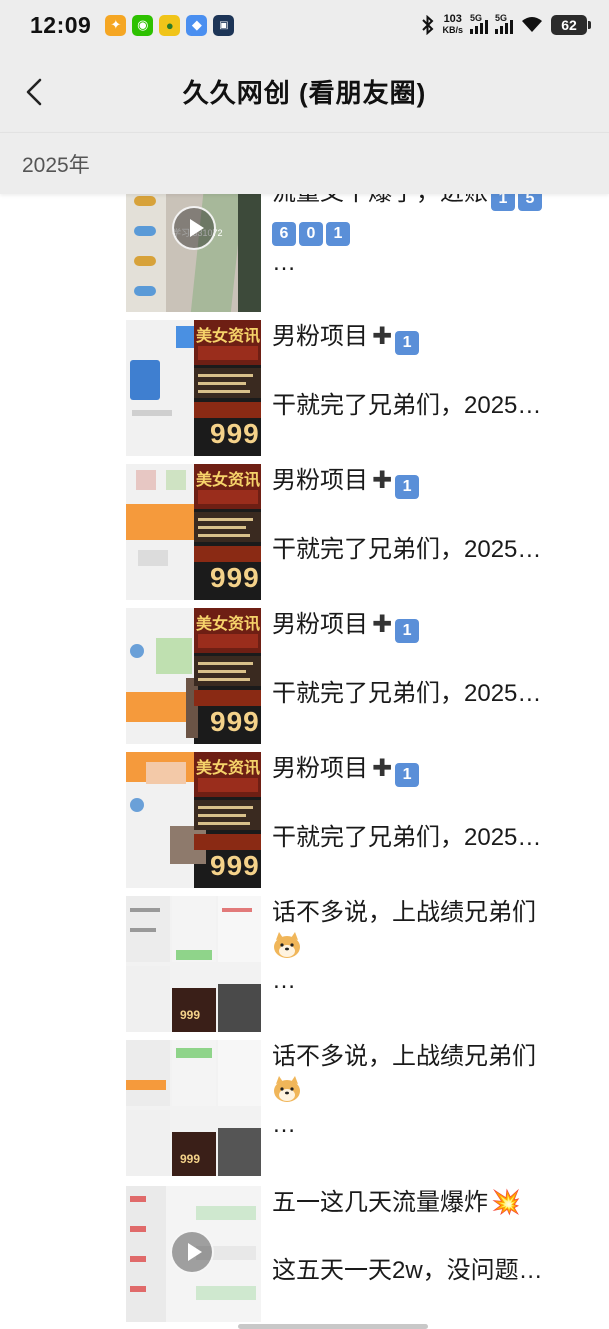 This screenshot has width=609, height=1329. I want to click on number-emoji: 0, so click(311, 234).